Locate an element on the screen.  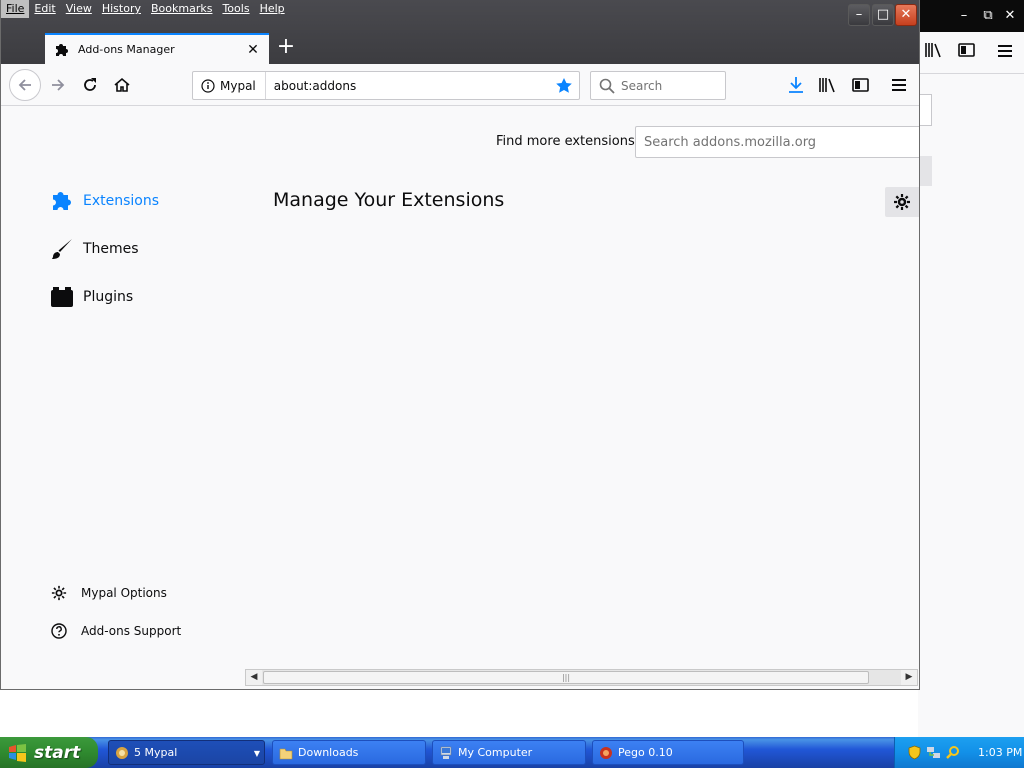
paintbrush-icon is located at coordinates (62, 249).